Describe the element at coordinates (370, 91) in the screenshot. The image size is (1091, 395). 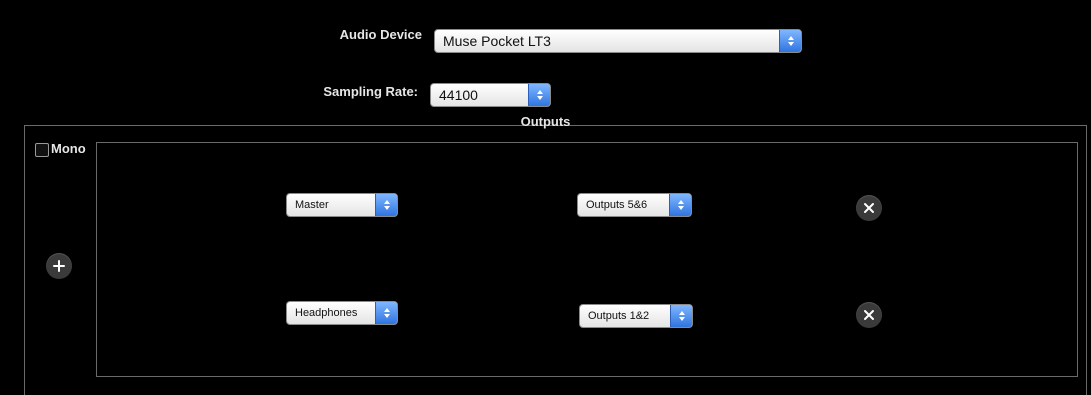
I see `sampling-rate-label: Sampling Rate:` at that location.